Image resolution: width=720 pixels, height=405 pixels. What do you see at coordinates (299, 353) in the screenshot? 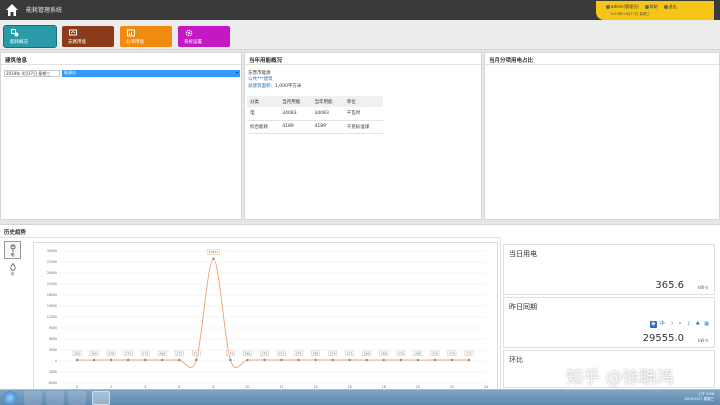
I see `data-label: 275` at bounding box center [299, 353].